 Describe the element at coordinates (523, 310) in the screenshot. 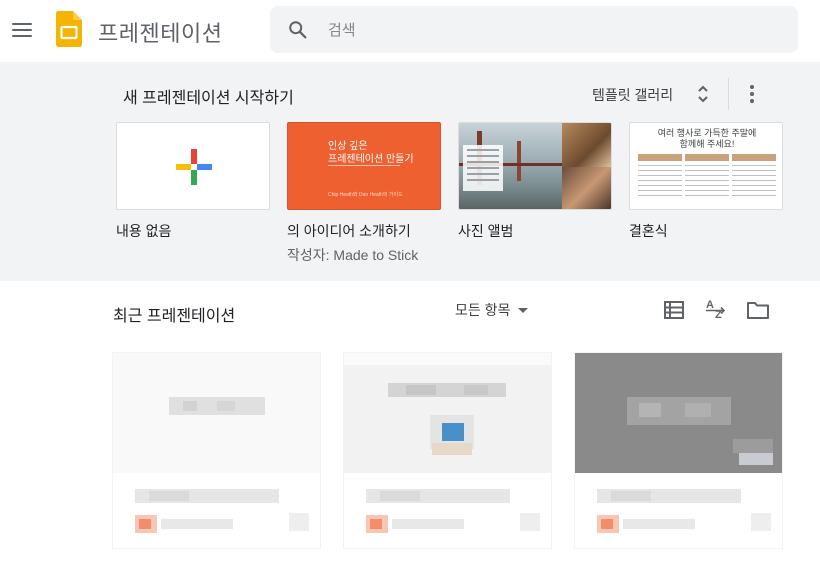

I see `dropdown-caret-icon` at that location.